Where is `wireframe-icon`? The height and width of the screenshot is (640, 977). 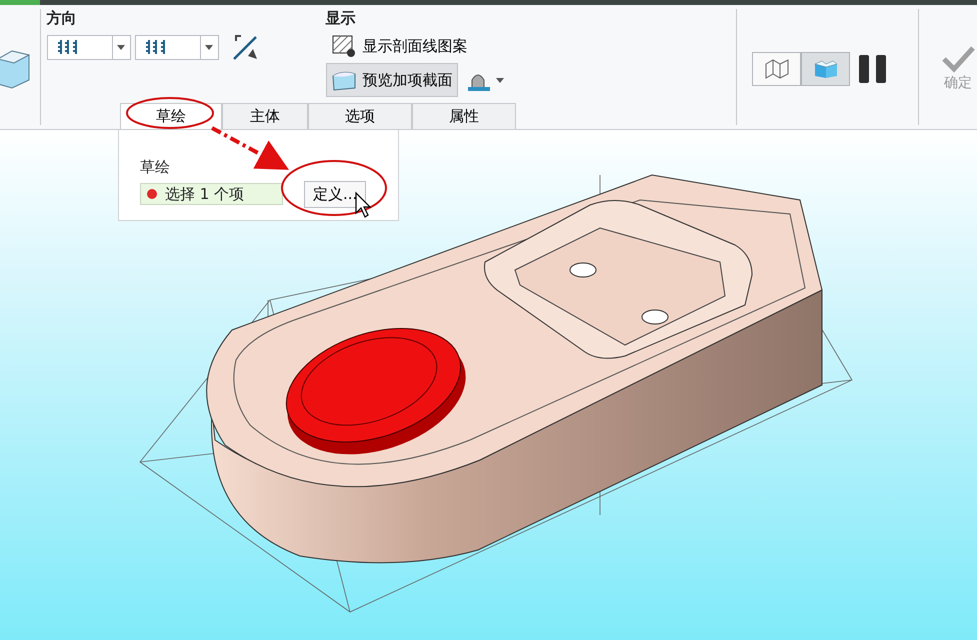 wireframe-icon is located at coordinates (777, 69).